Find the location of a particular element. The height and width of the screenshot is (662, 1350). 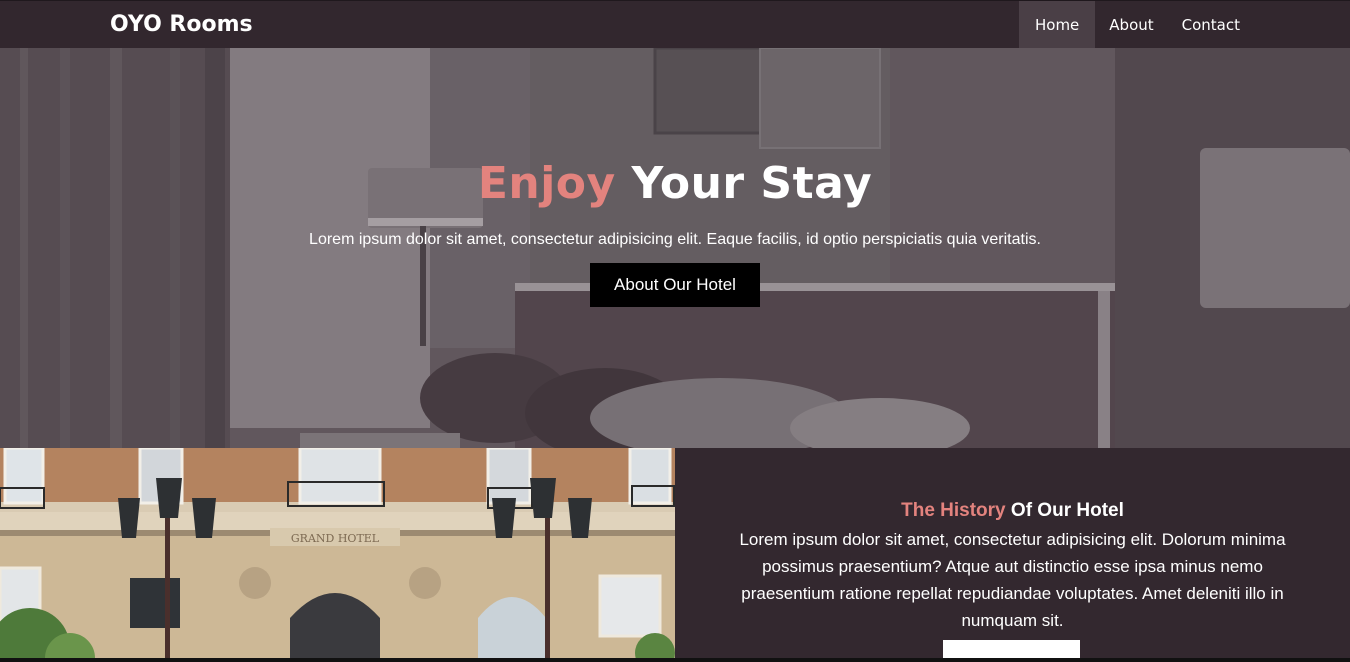

nav-link-home: Home is located at coordinates (1057, 25).